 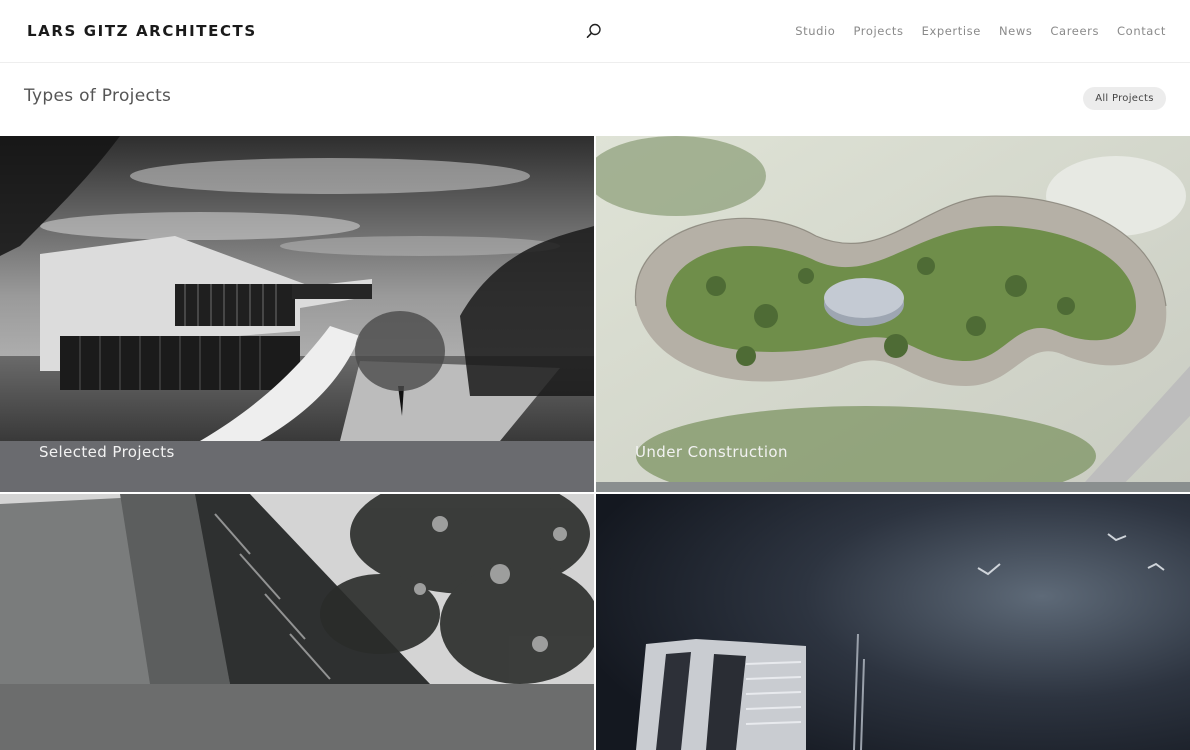 What do you see at coordinates (1015, 31) in the screenshot?
I see `nav-item-news: News` at bounding box center [1015, 31].